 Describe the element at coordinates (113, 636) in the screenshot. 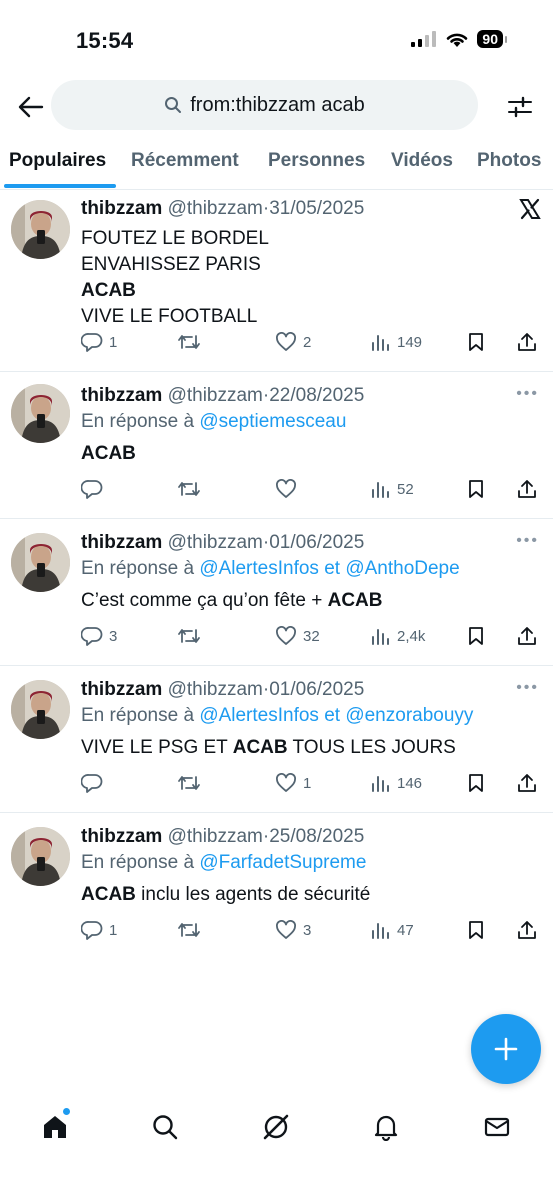

I see `reply-count: 3` at that location.